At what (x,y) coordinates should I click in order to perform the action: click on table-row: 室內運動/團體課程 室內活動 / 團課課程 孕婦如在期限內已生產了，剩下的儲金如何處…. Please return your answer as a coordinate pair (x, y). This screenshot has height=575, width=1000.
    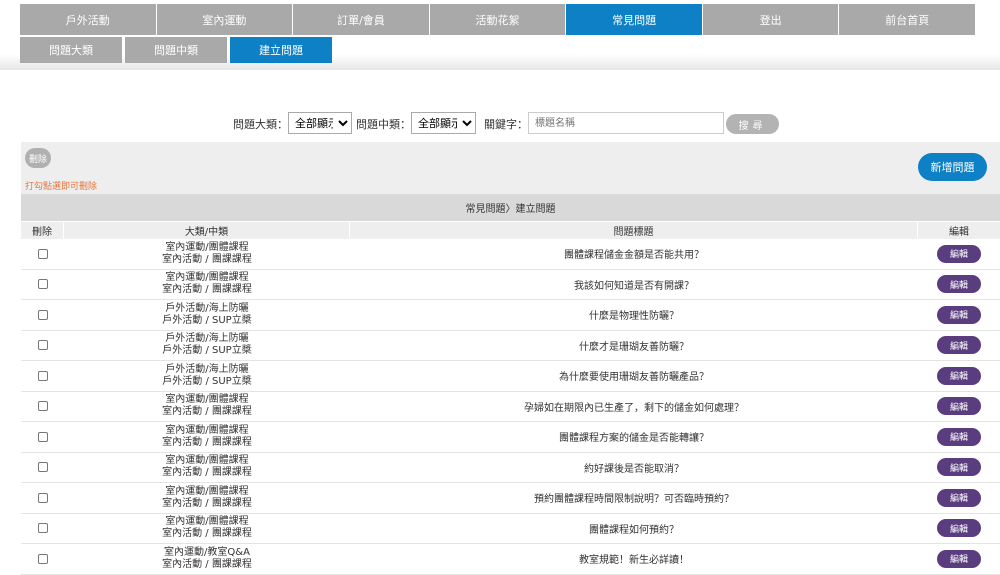
    Looking at the image, I should click on (510, 407).